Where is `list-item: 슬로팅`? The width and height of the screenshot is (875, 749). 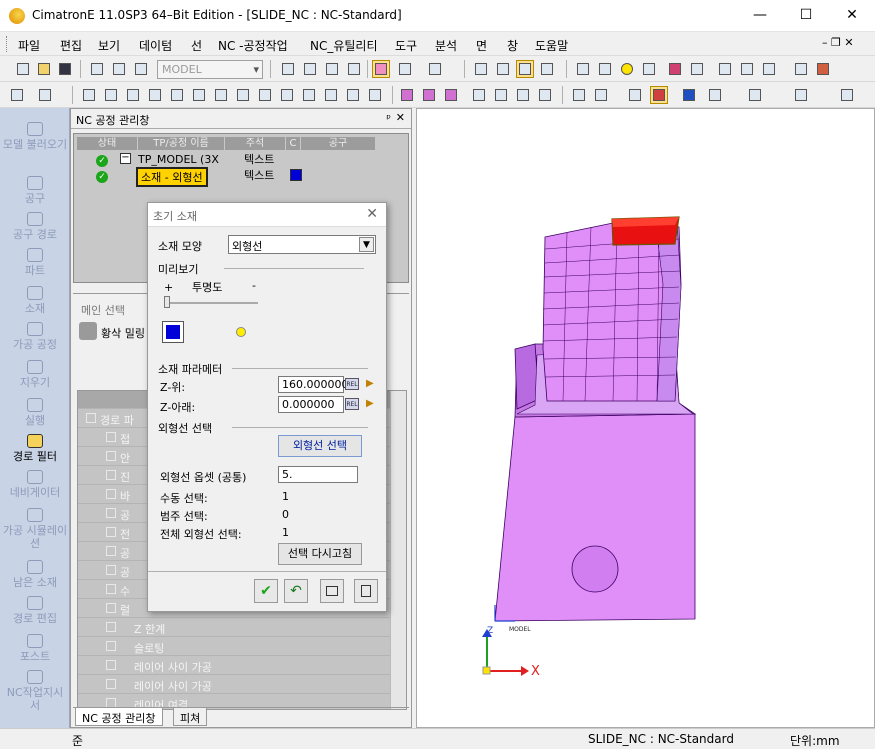
list-item: 슬로팅 is located at coordinates (235, 646).